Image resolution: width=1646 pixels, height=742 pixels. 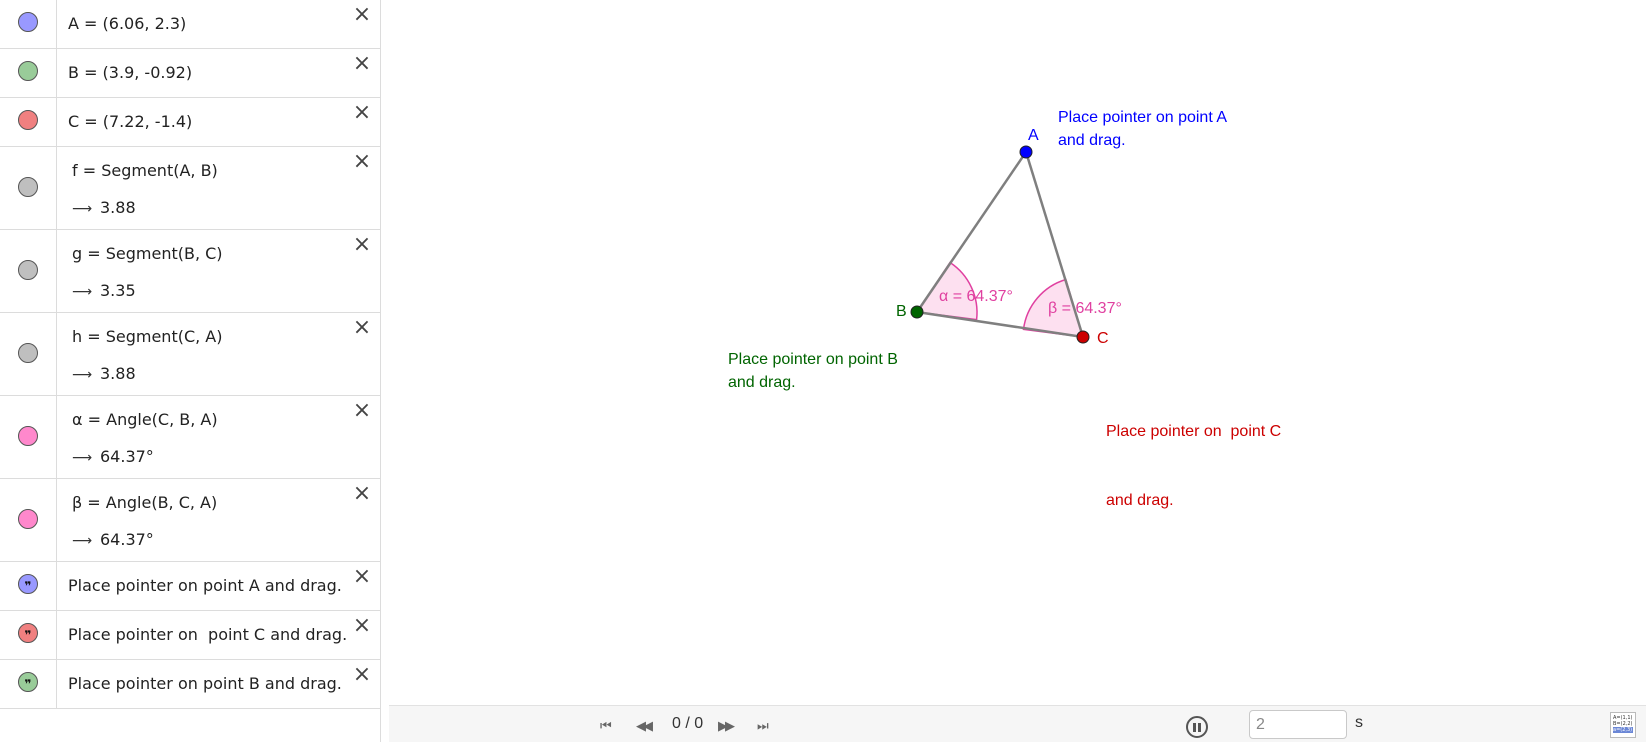 I want to click on angle-beta-label: β = 64.37°, so click(x=1085, y=308).